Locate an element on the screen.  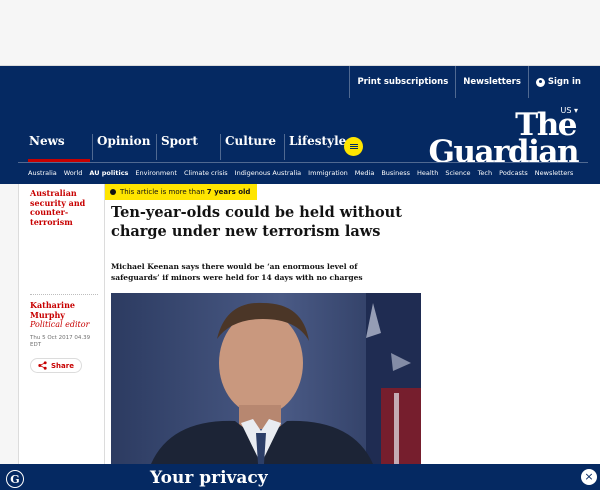
newsletters-link: Newsletters is located at coordinates (491, 82).